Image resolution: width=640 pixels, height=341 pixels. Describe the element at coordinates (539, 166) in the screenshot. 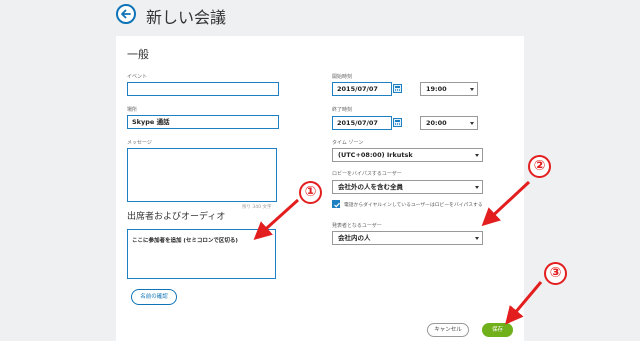

I see `annotation-marker-2: ②` at that location.